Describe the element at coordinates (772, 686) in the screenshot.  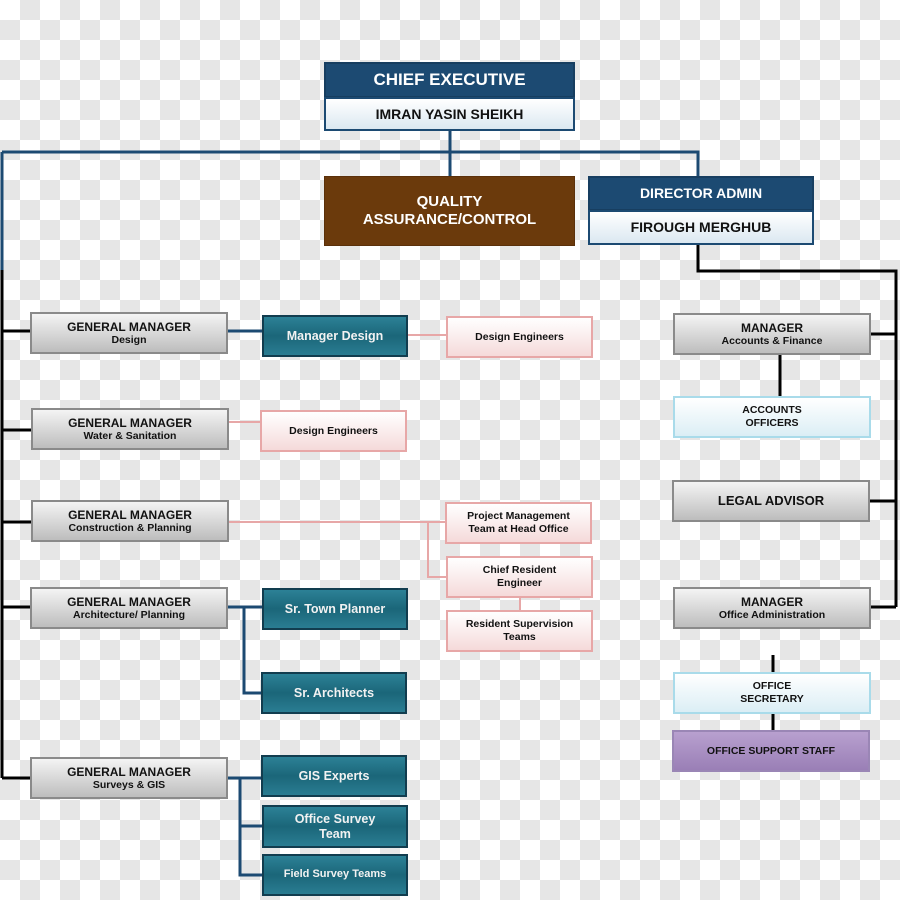
I see `office-secretary-line-1: OFFICE` at that location.